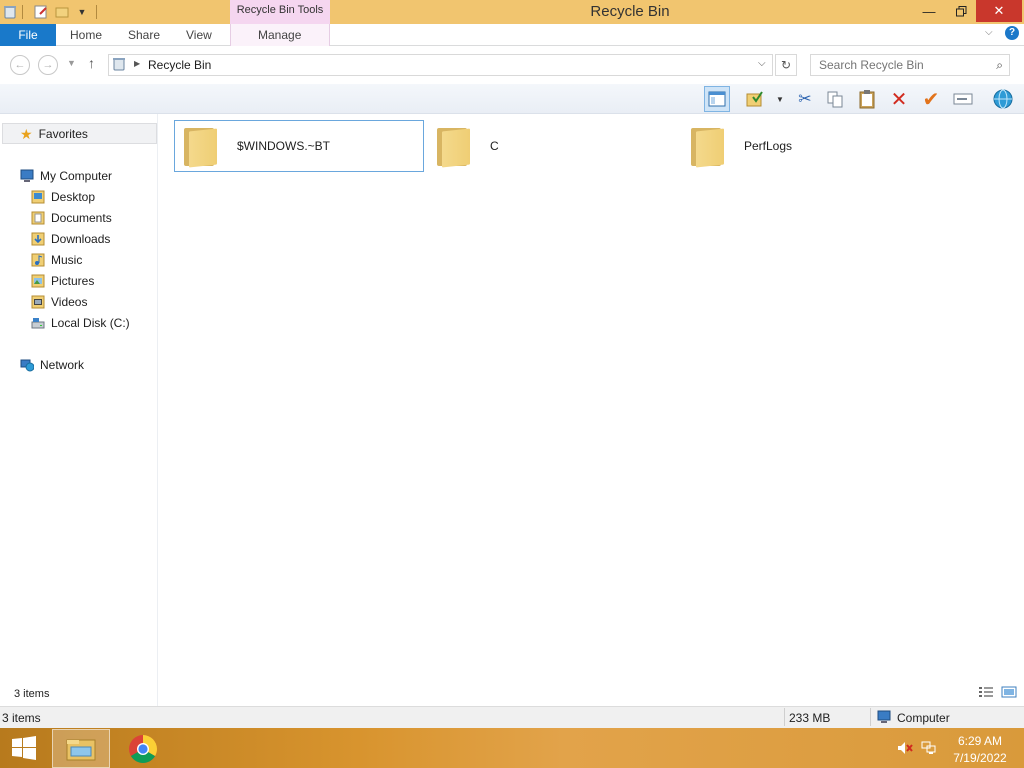 This screenshot has height=768, width=1024. I want to click on file-explorer-icon, so click(81, 749).